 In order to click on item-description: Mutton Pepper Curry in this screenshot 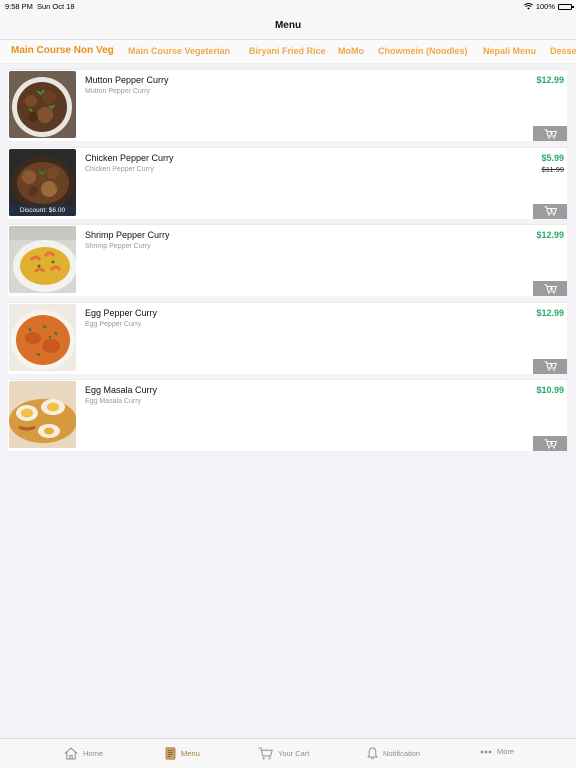, I will do `click(117, 91)`.